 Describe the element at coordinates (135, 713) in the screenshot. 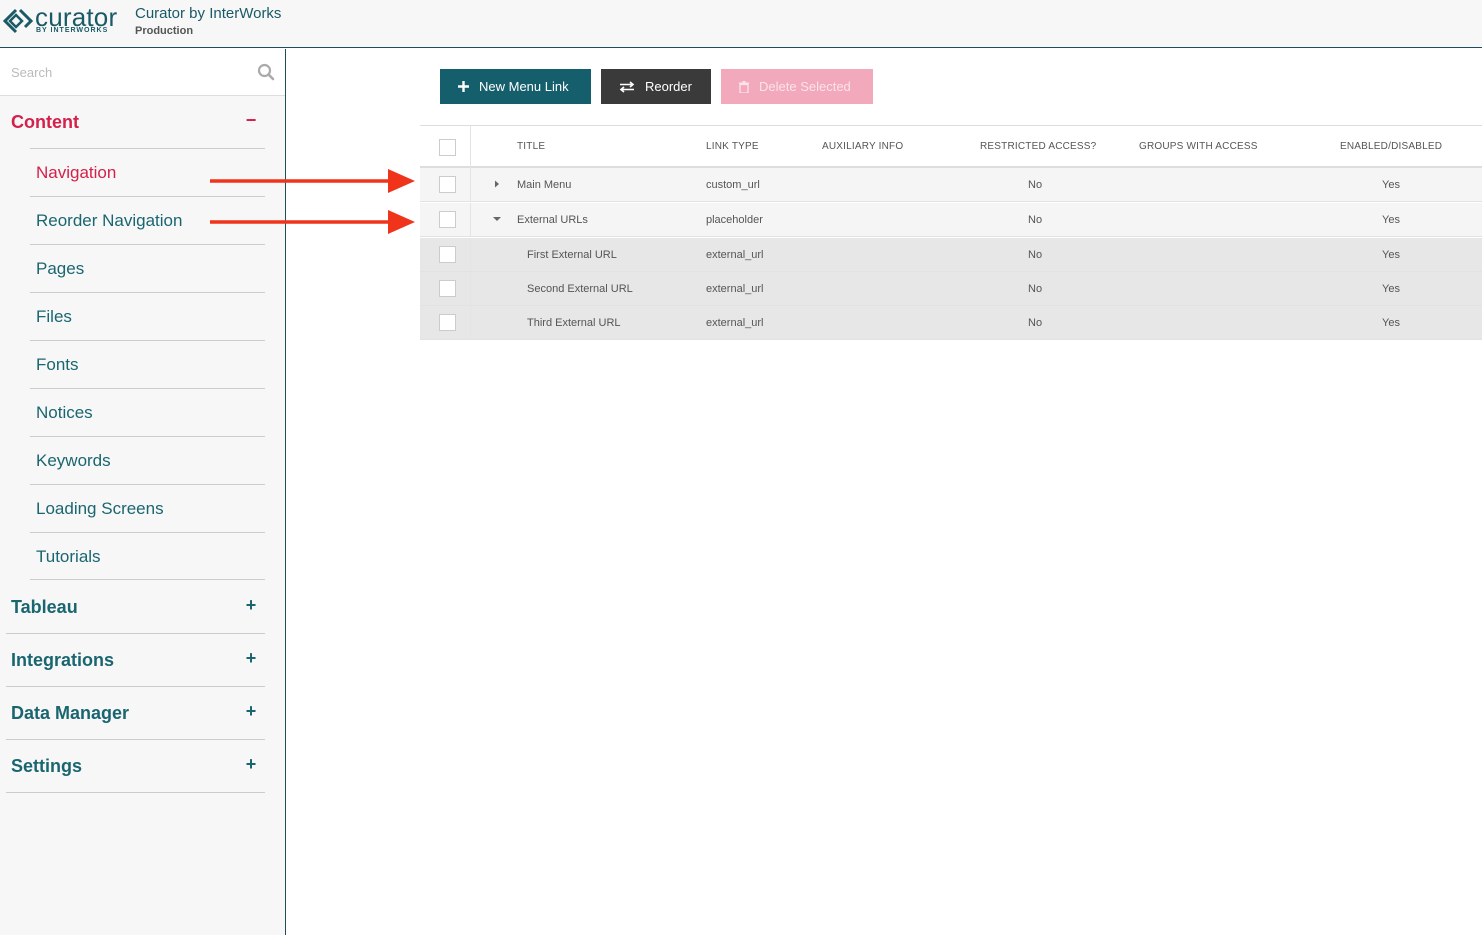

I see `sidebar-section-data-manager: Data Manager +` at that location.